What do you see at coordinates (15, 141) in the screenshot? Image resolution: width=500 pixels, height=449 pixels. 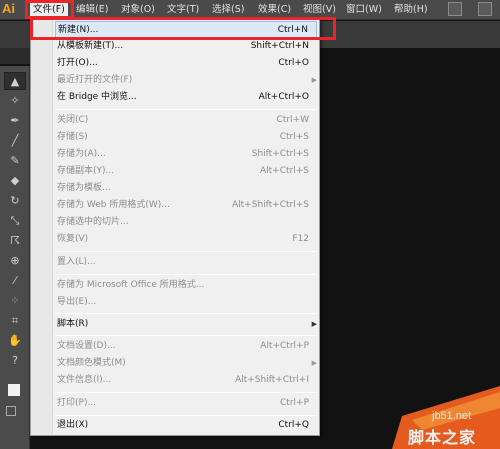 I see `line-icon: ╱` at bounding box center [15, 141].